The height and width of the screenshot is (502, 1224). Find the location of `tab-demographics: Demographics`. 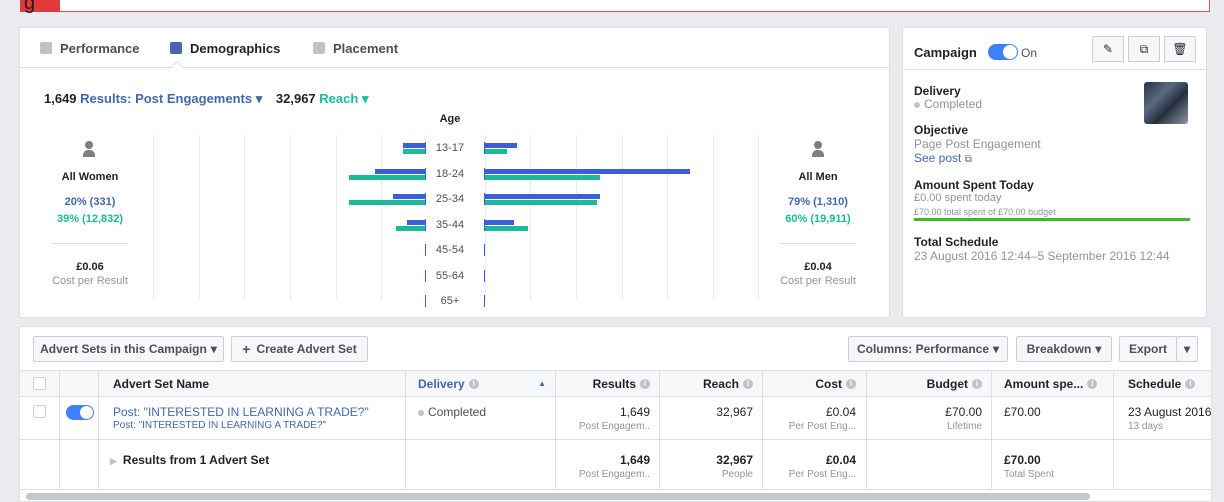

tab-demographics: Demographics is located at coordinates (225, 48).